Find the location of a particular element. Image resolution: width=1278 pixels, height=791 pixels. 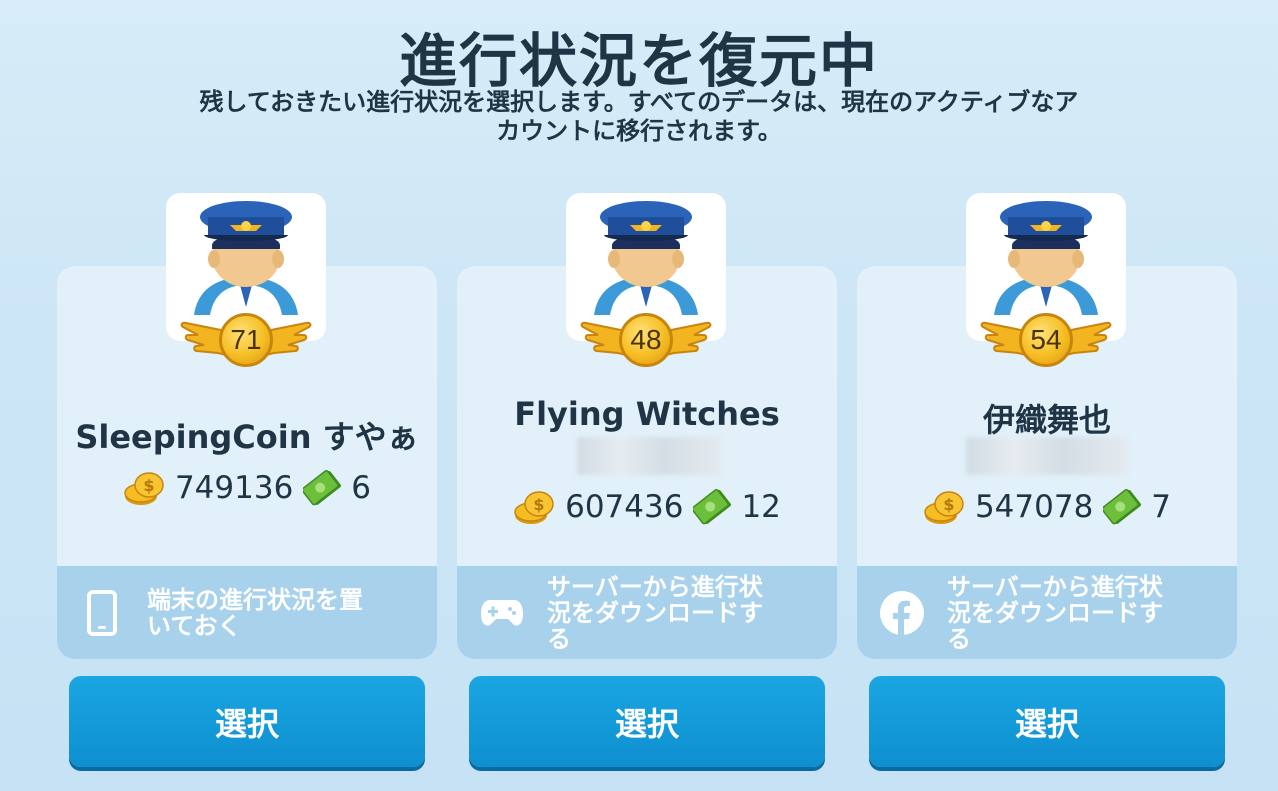

player-name: Flying Witches is located at coordinates (647, 414).